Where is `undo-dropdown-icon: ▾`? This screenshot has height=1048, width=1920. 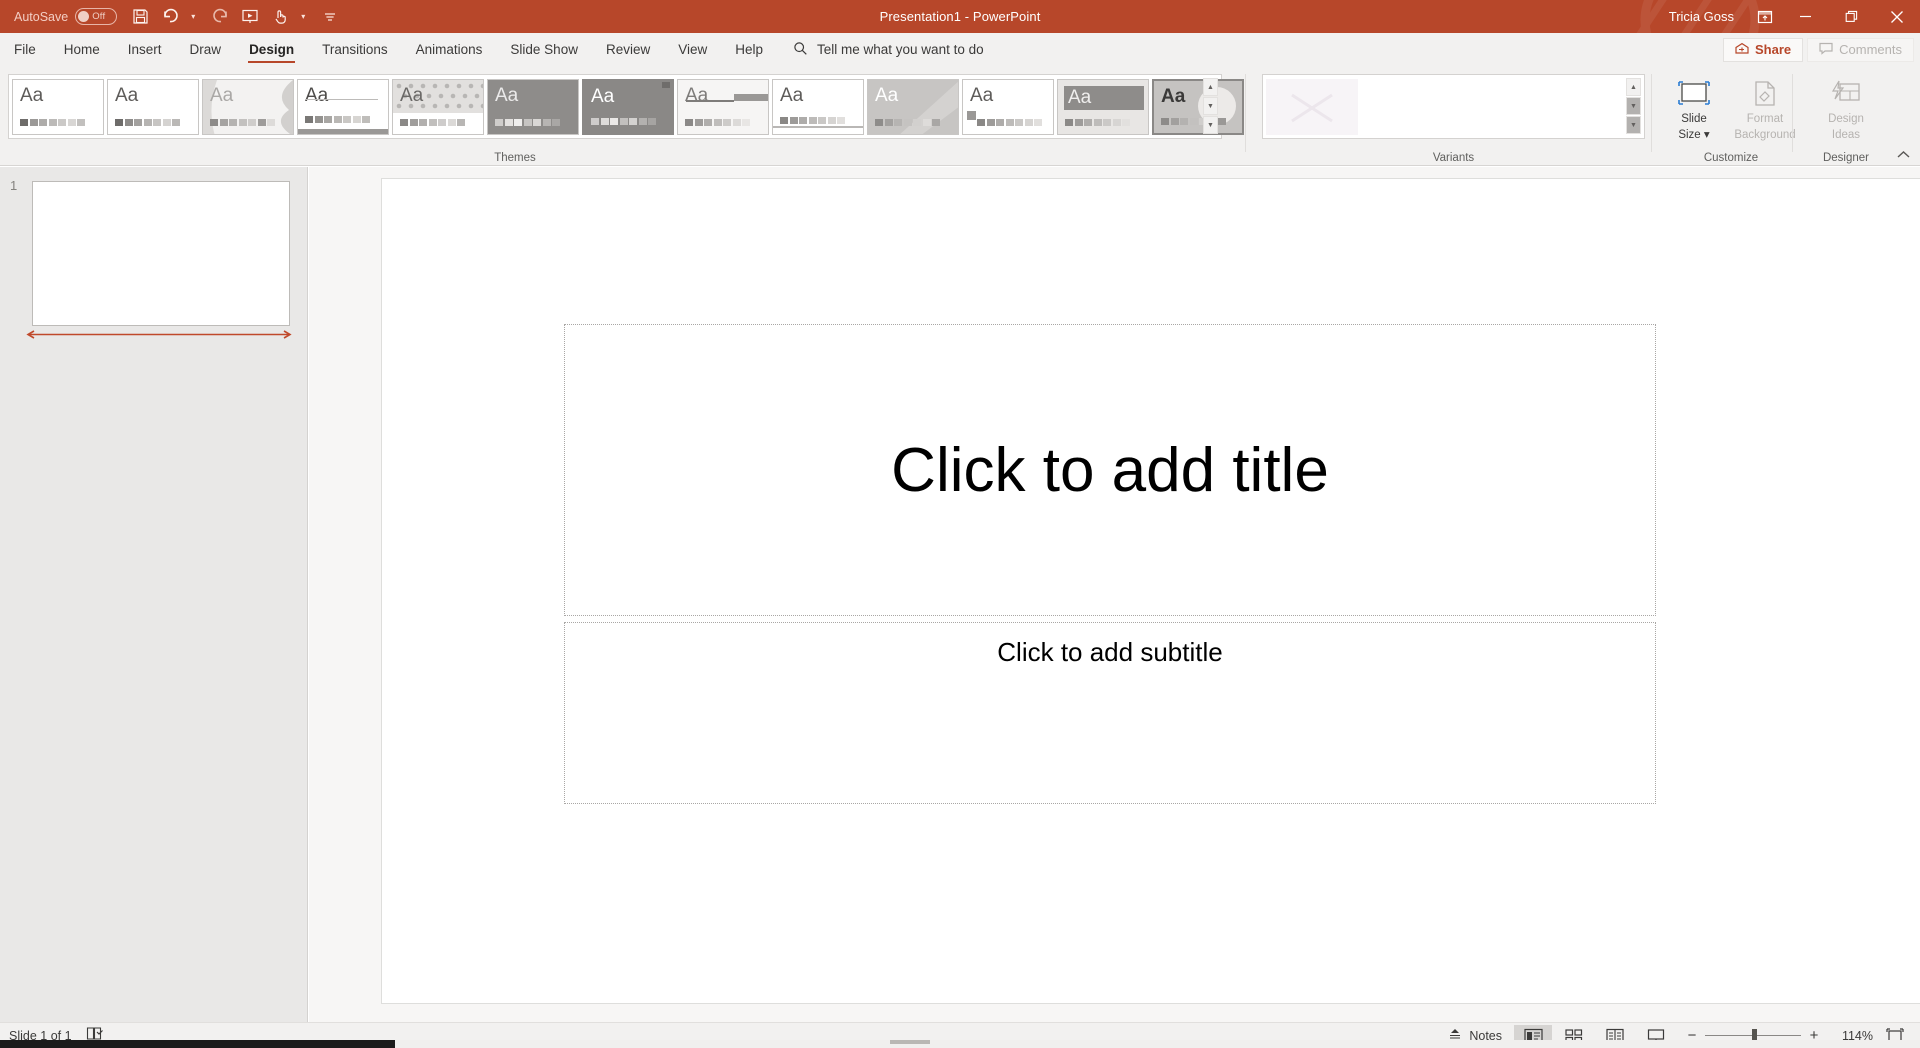 undo-dropdown-icon: ▾ is located at coordinates (195, 17).